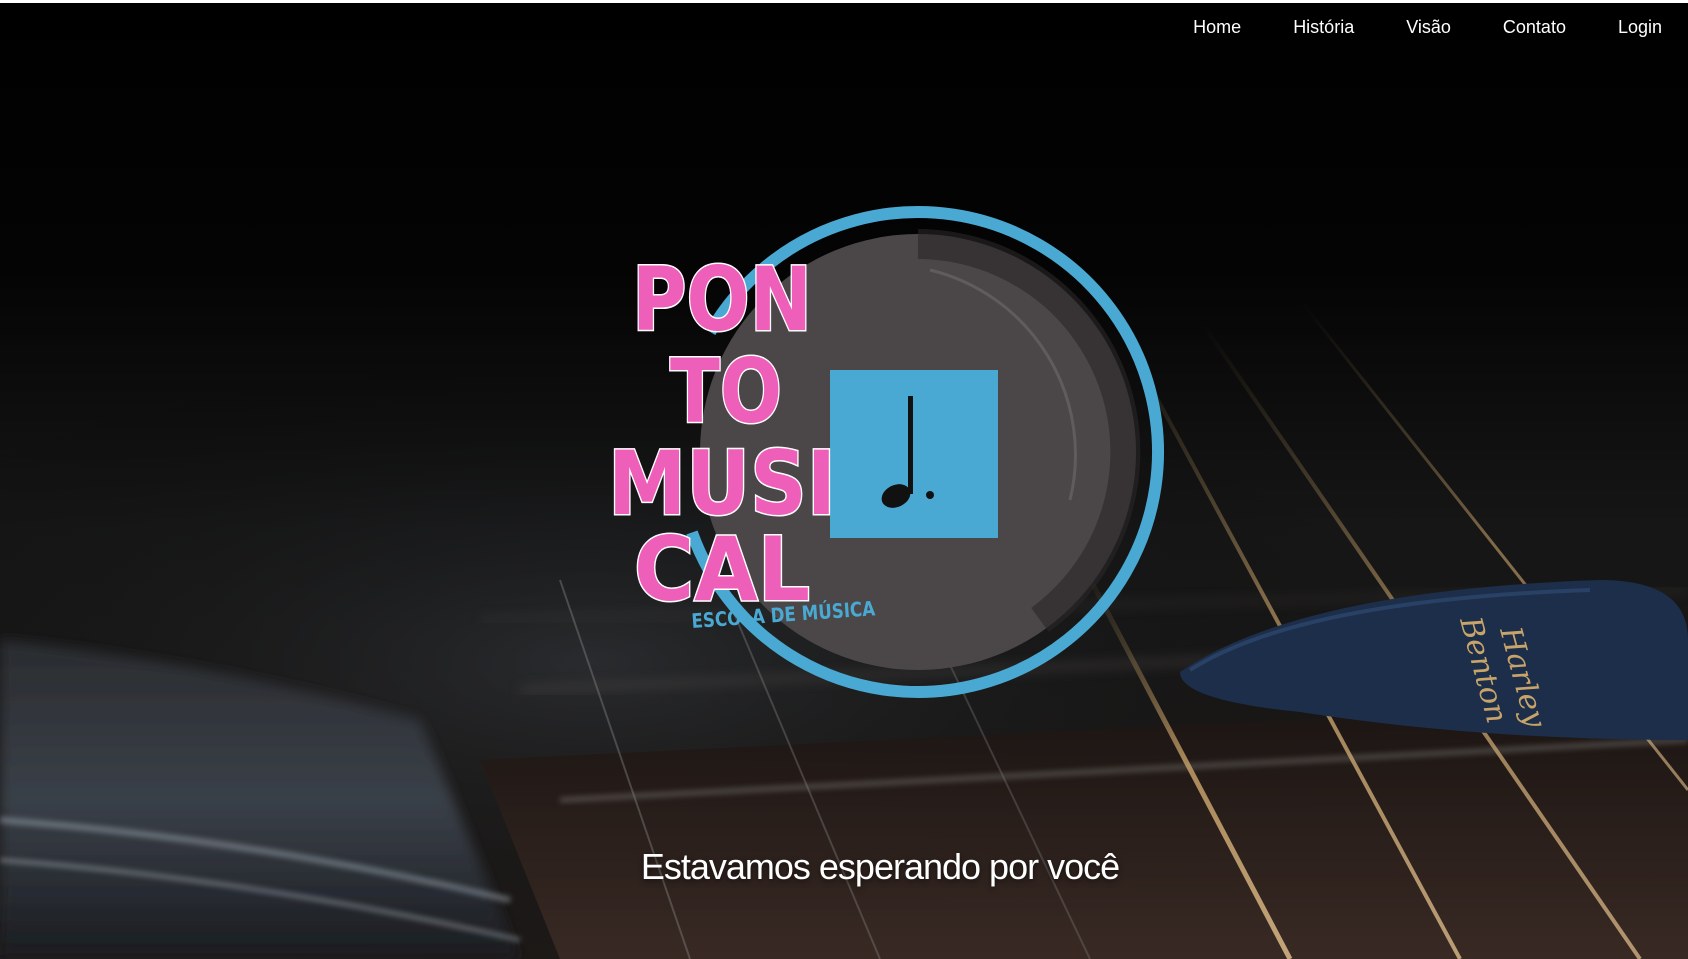  I want to click on logo-wordmark: PON TO MUSI CAL, so click(722, 435).